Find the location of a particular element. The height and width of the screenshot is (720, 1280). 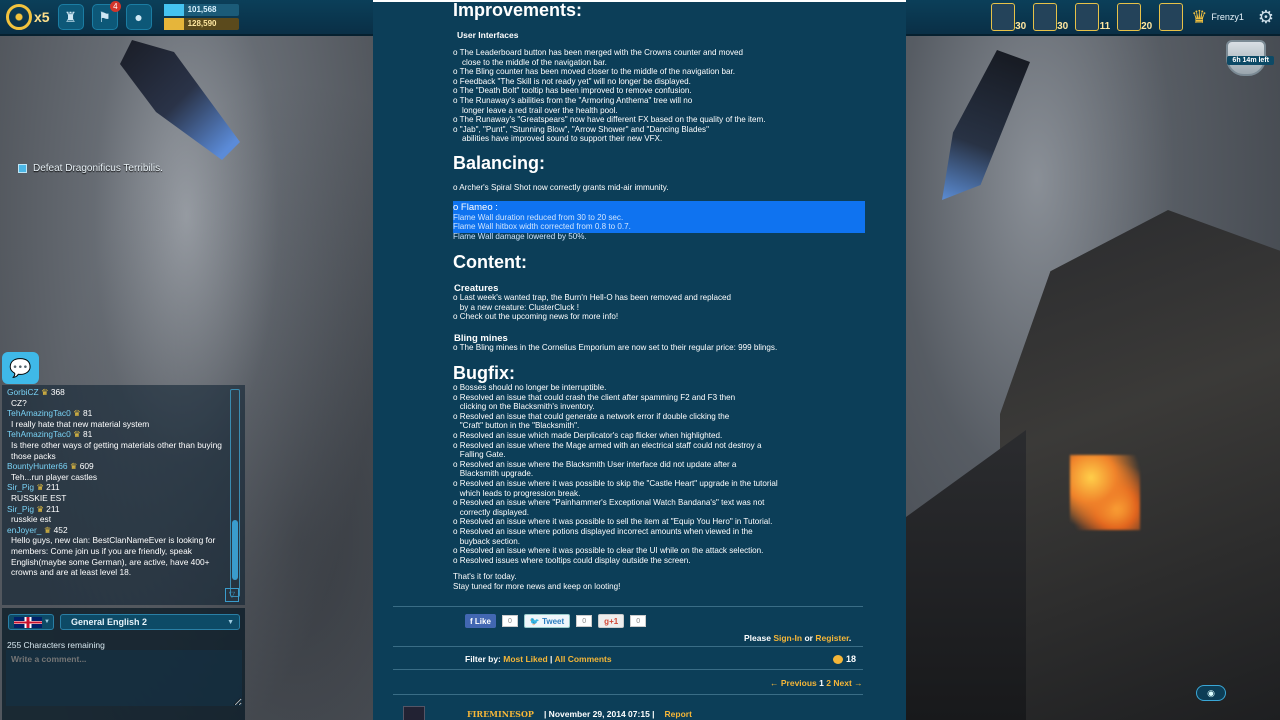

chat-input is located at coordinates (124, 678).